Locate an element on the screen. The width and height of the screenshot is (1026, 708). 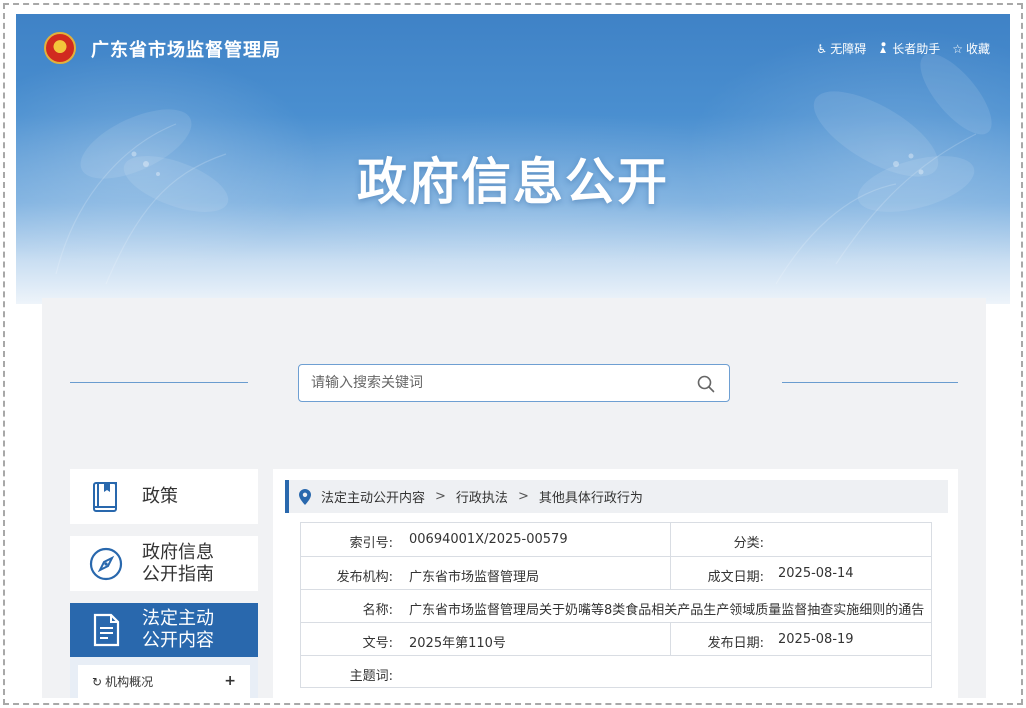
sidebar-card-policy: 政策 is located at coordinates (164, 496).